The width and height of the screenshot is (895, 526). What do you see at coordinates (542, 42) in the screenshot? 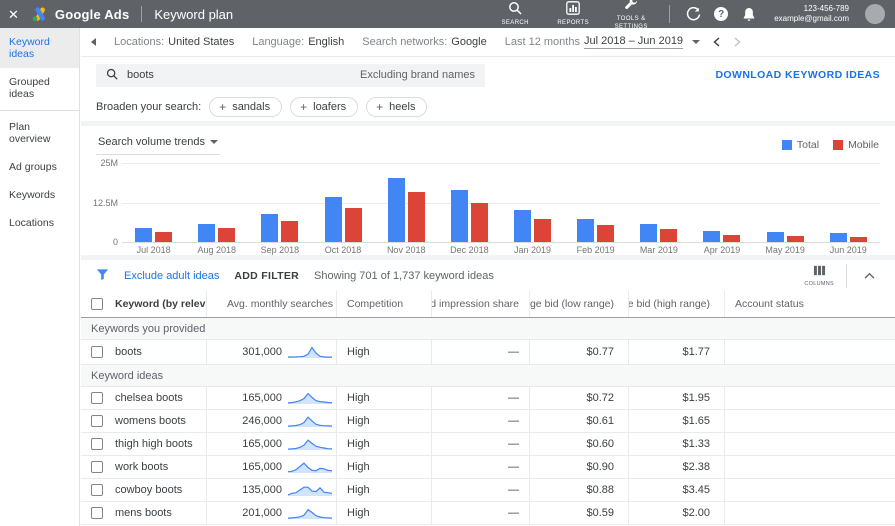
I see `daterange-label: Last 12 months` at bounding box center [542, 42].